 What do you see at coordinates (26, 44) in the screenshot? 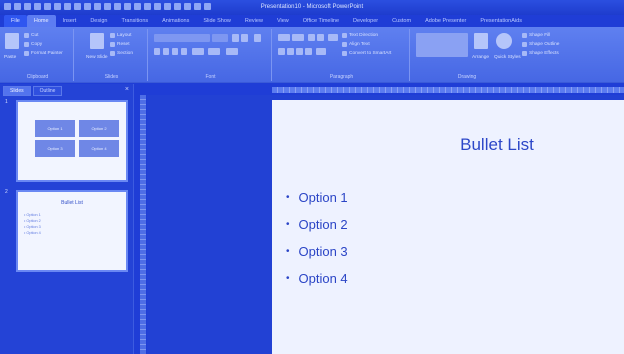
I see `copy-icon` at bounding box center [26, 44].